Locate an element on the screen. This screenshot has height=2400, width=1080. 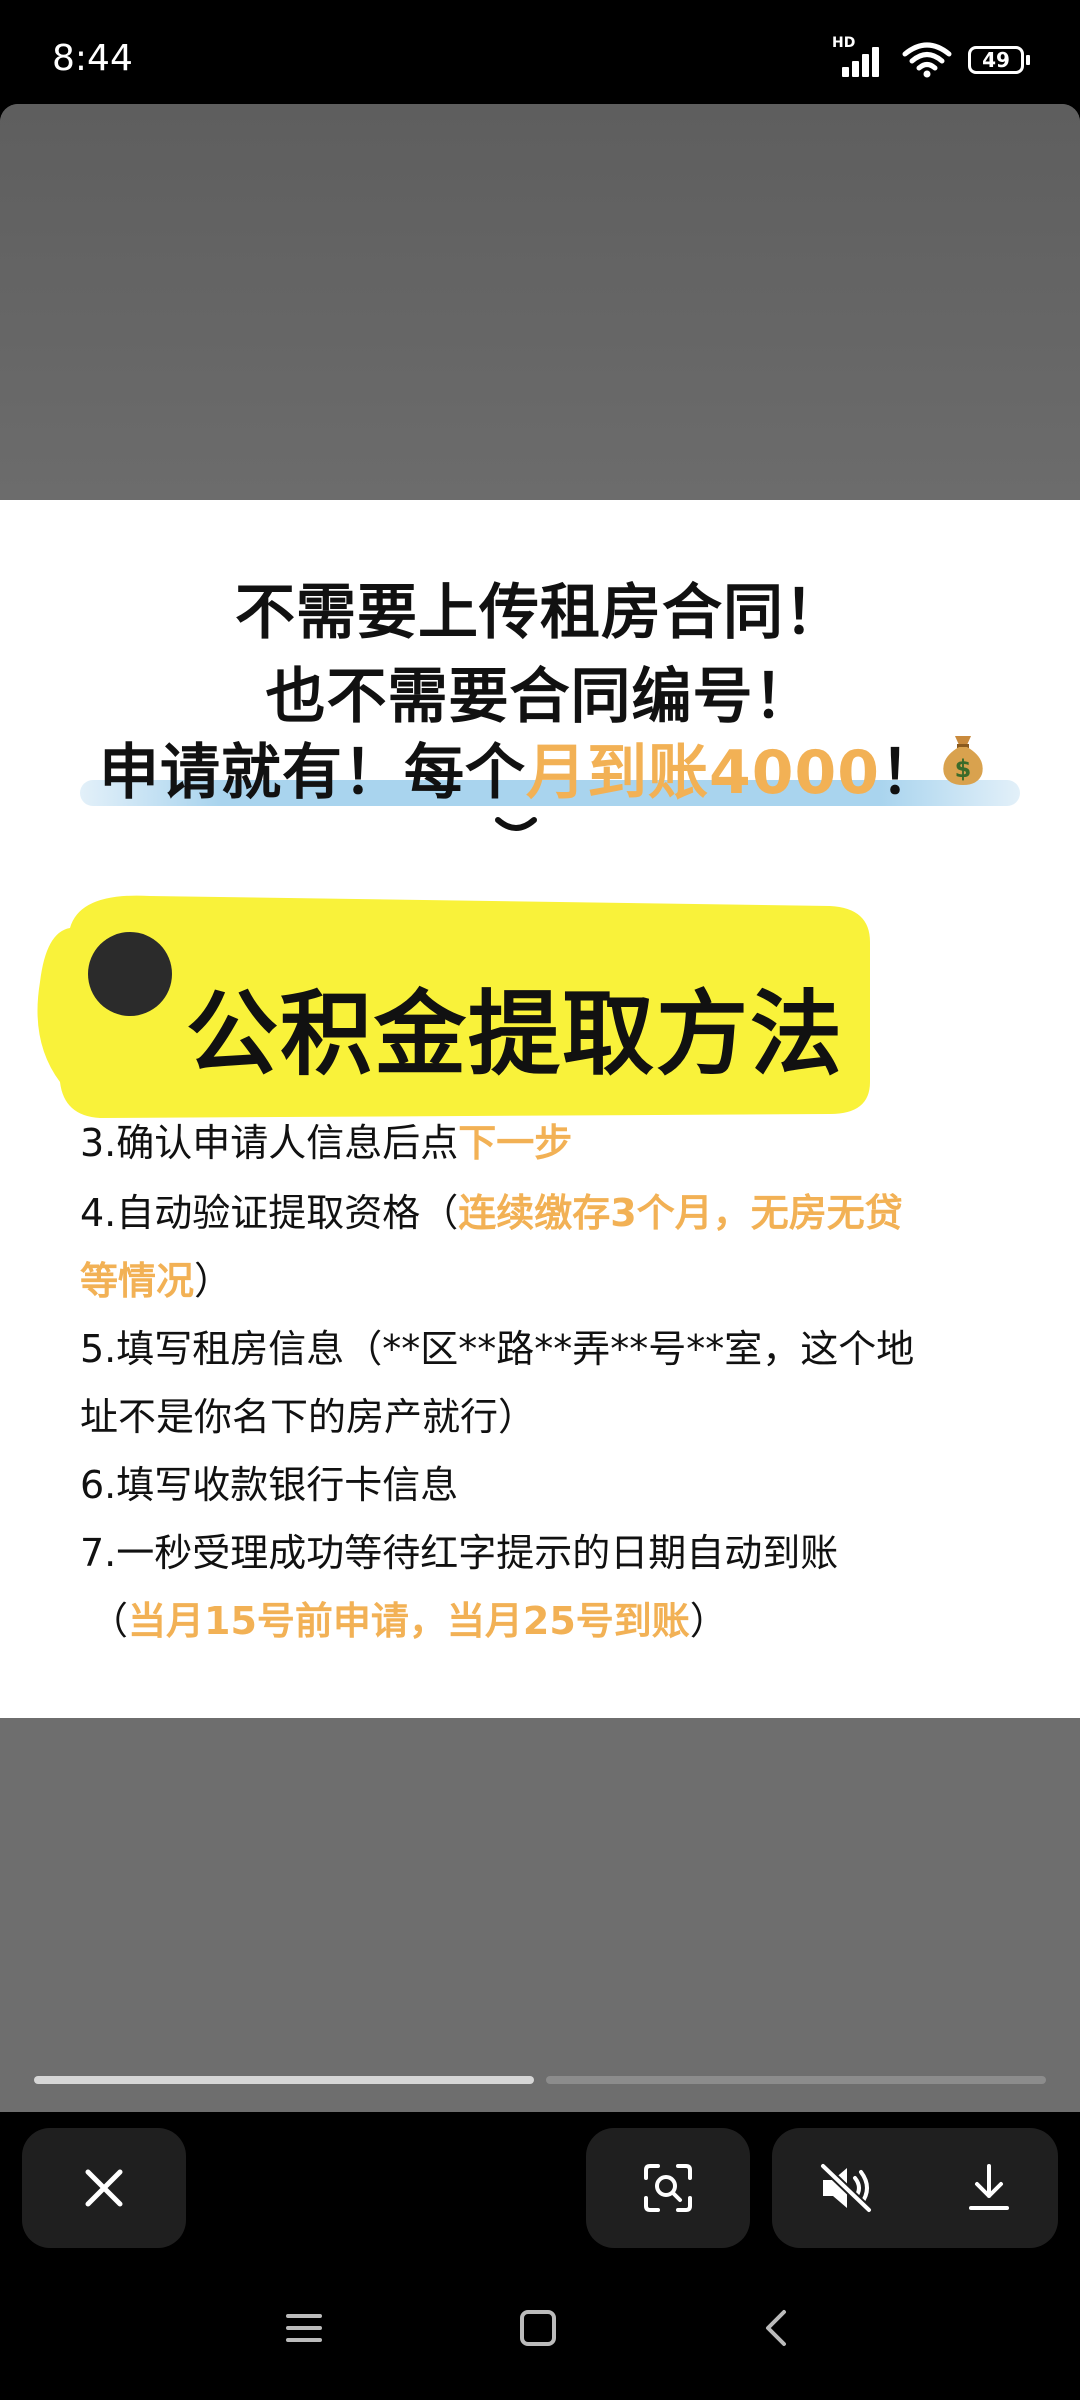
chevron-down-icon is located at coordinates (516, 824).